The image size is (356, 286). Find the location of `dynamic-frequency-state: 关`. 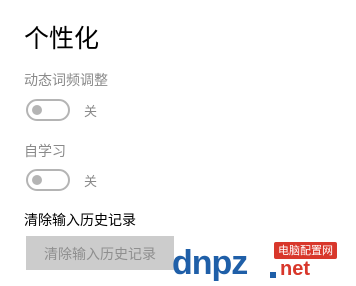

dynamic-frequency-state: 关 is located at coordinates (91, 112).